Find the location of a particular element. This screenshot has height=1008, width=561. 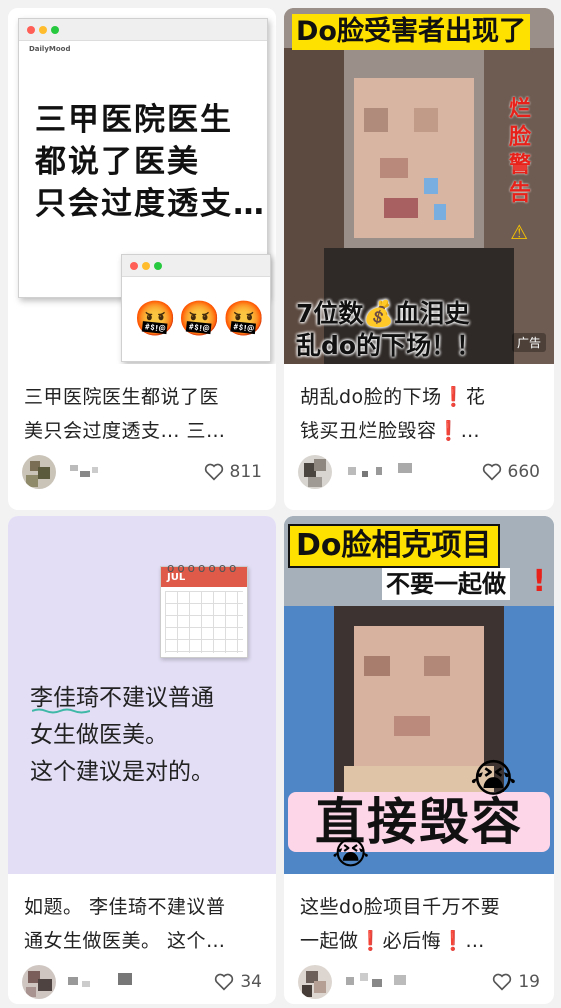

warning-icon: ⚠ is located at coordinates (519, 232).